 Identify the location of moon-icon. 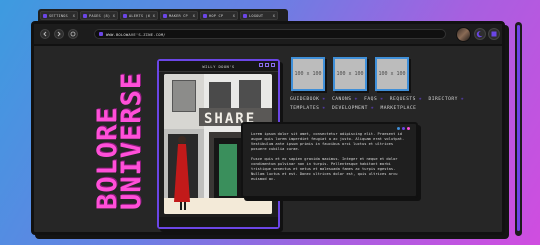
(479, 34).